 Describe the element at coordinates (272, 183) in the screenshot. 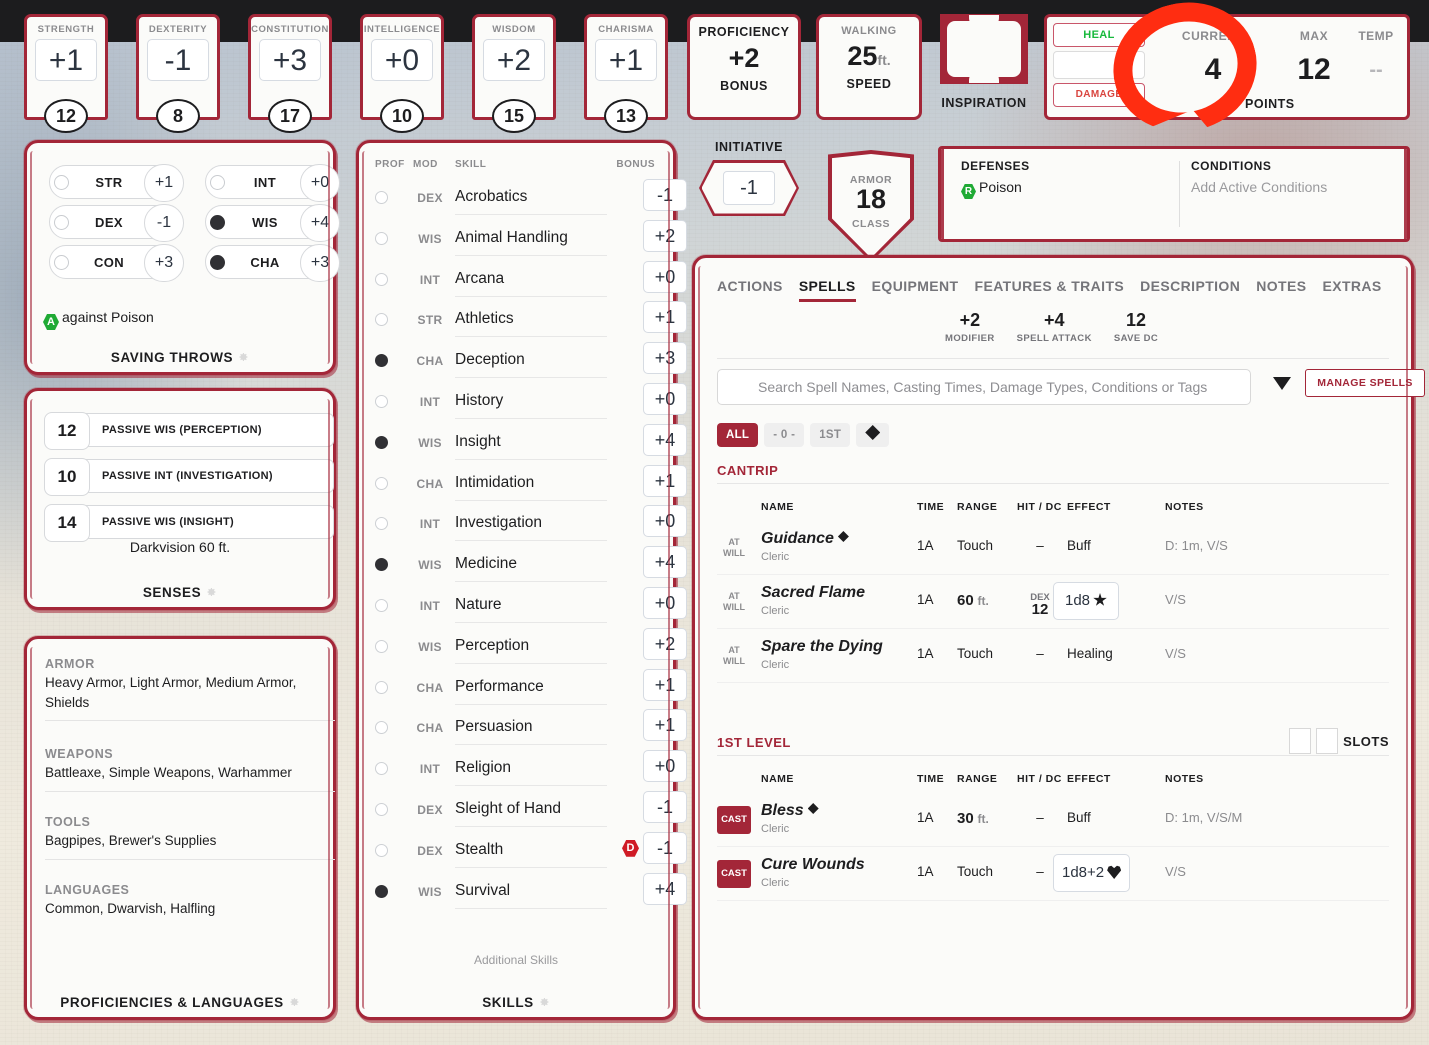

I see `saving-throw-int: INT +0` at that location.